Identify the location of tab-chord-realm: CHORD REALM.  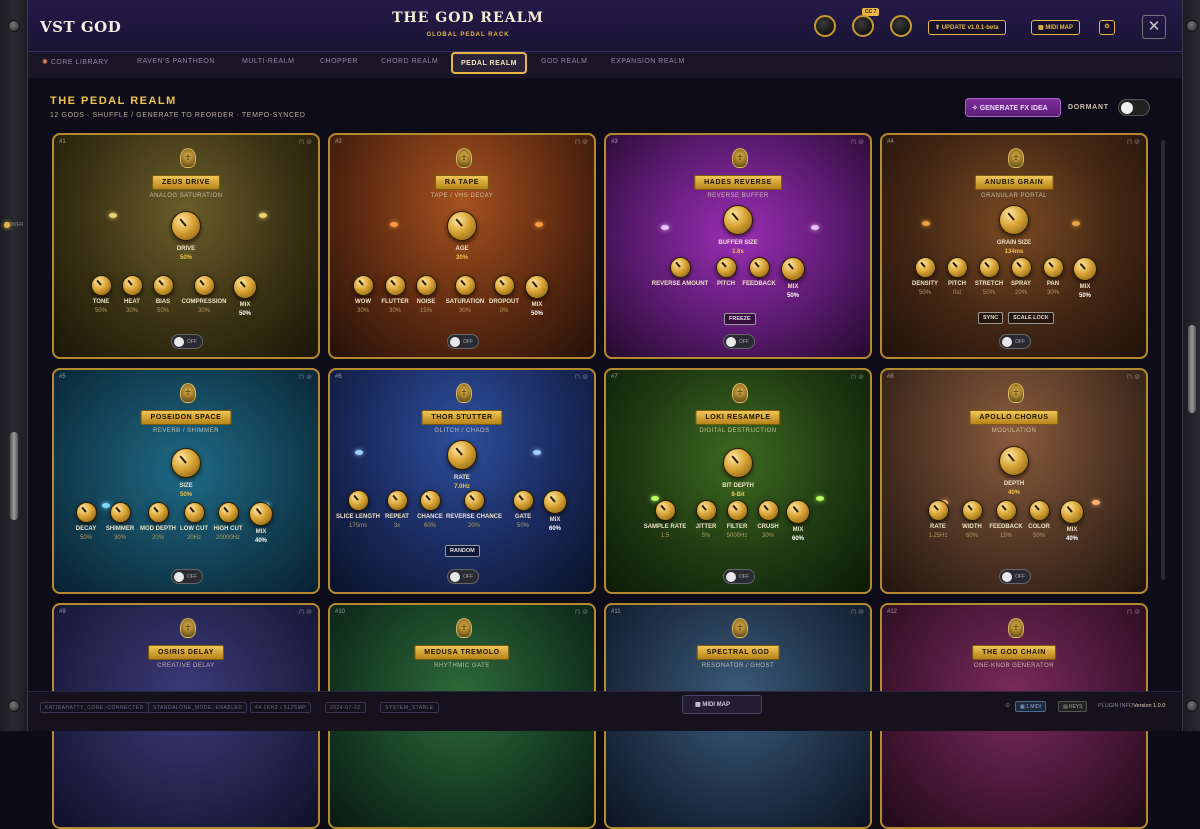
(409, 61).